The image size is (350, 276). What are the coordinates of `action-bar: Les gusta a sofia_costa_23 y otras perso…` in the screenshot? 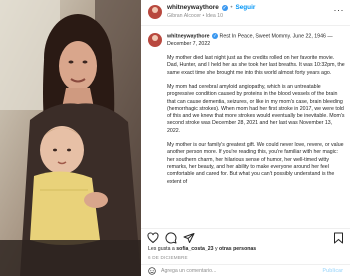 It's located at (245, 252).